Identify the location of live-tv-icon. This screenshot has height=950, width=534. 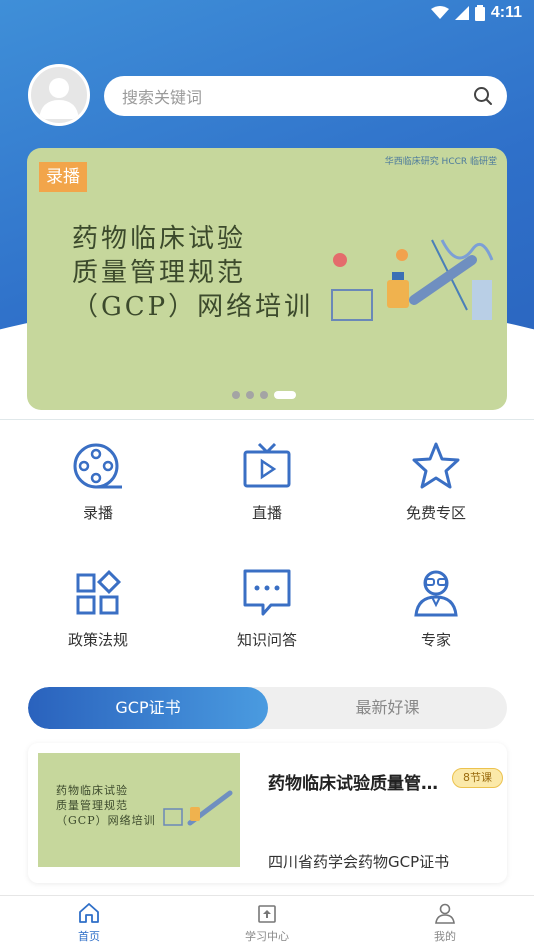
(267, 465).